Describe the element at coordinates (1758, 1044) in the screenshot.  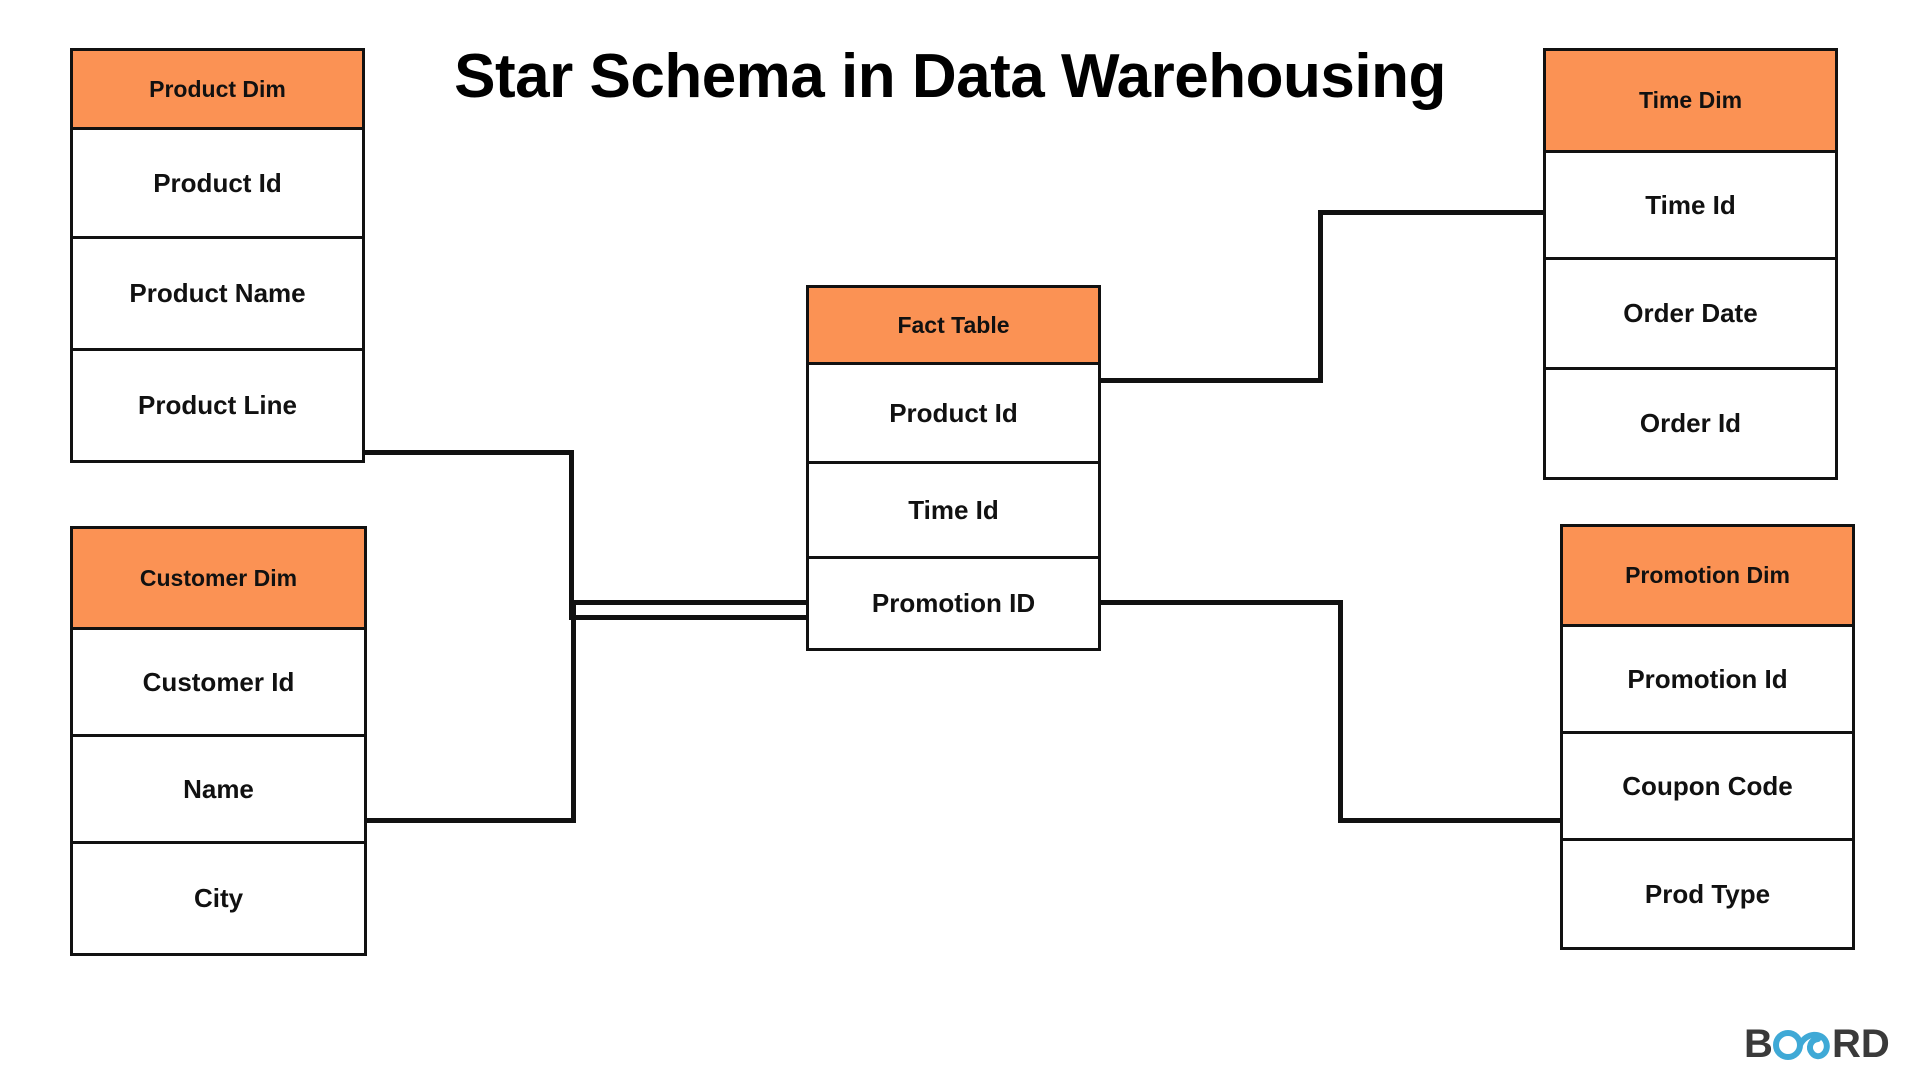
I see `svg-text: B` at that location.